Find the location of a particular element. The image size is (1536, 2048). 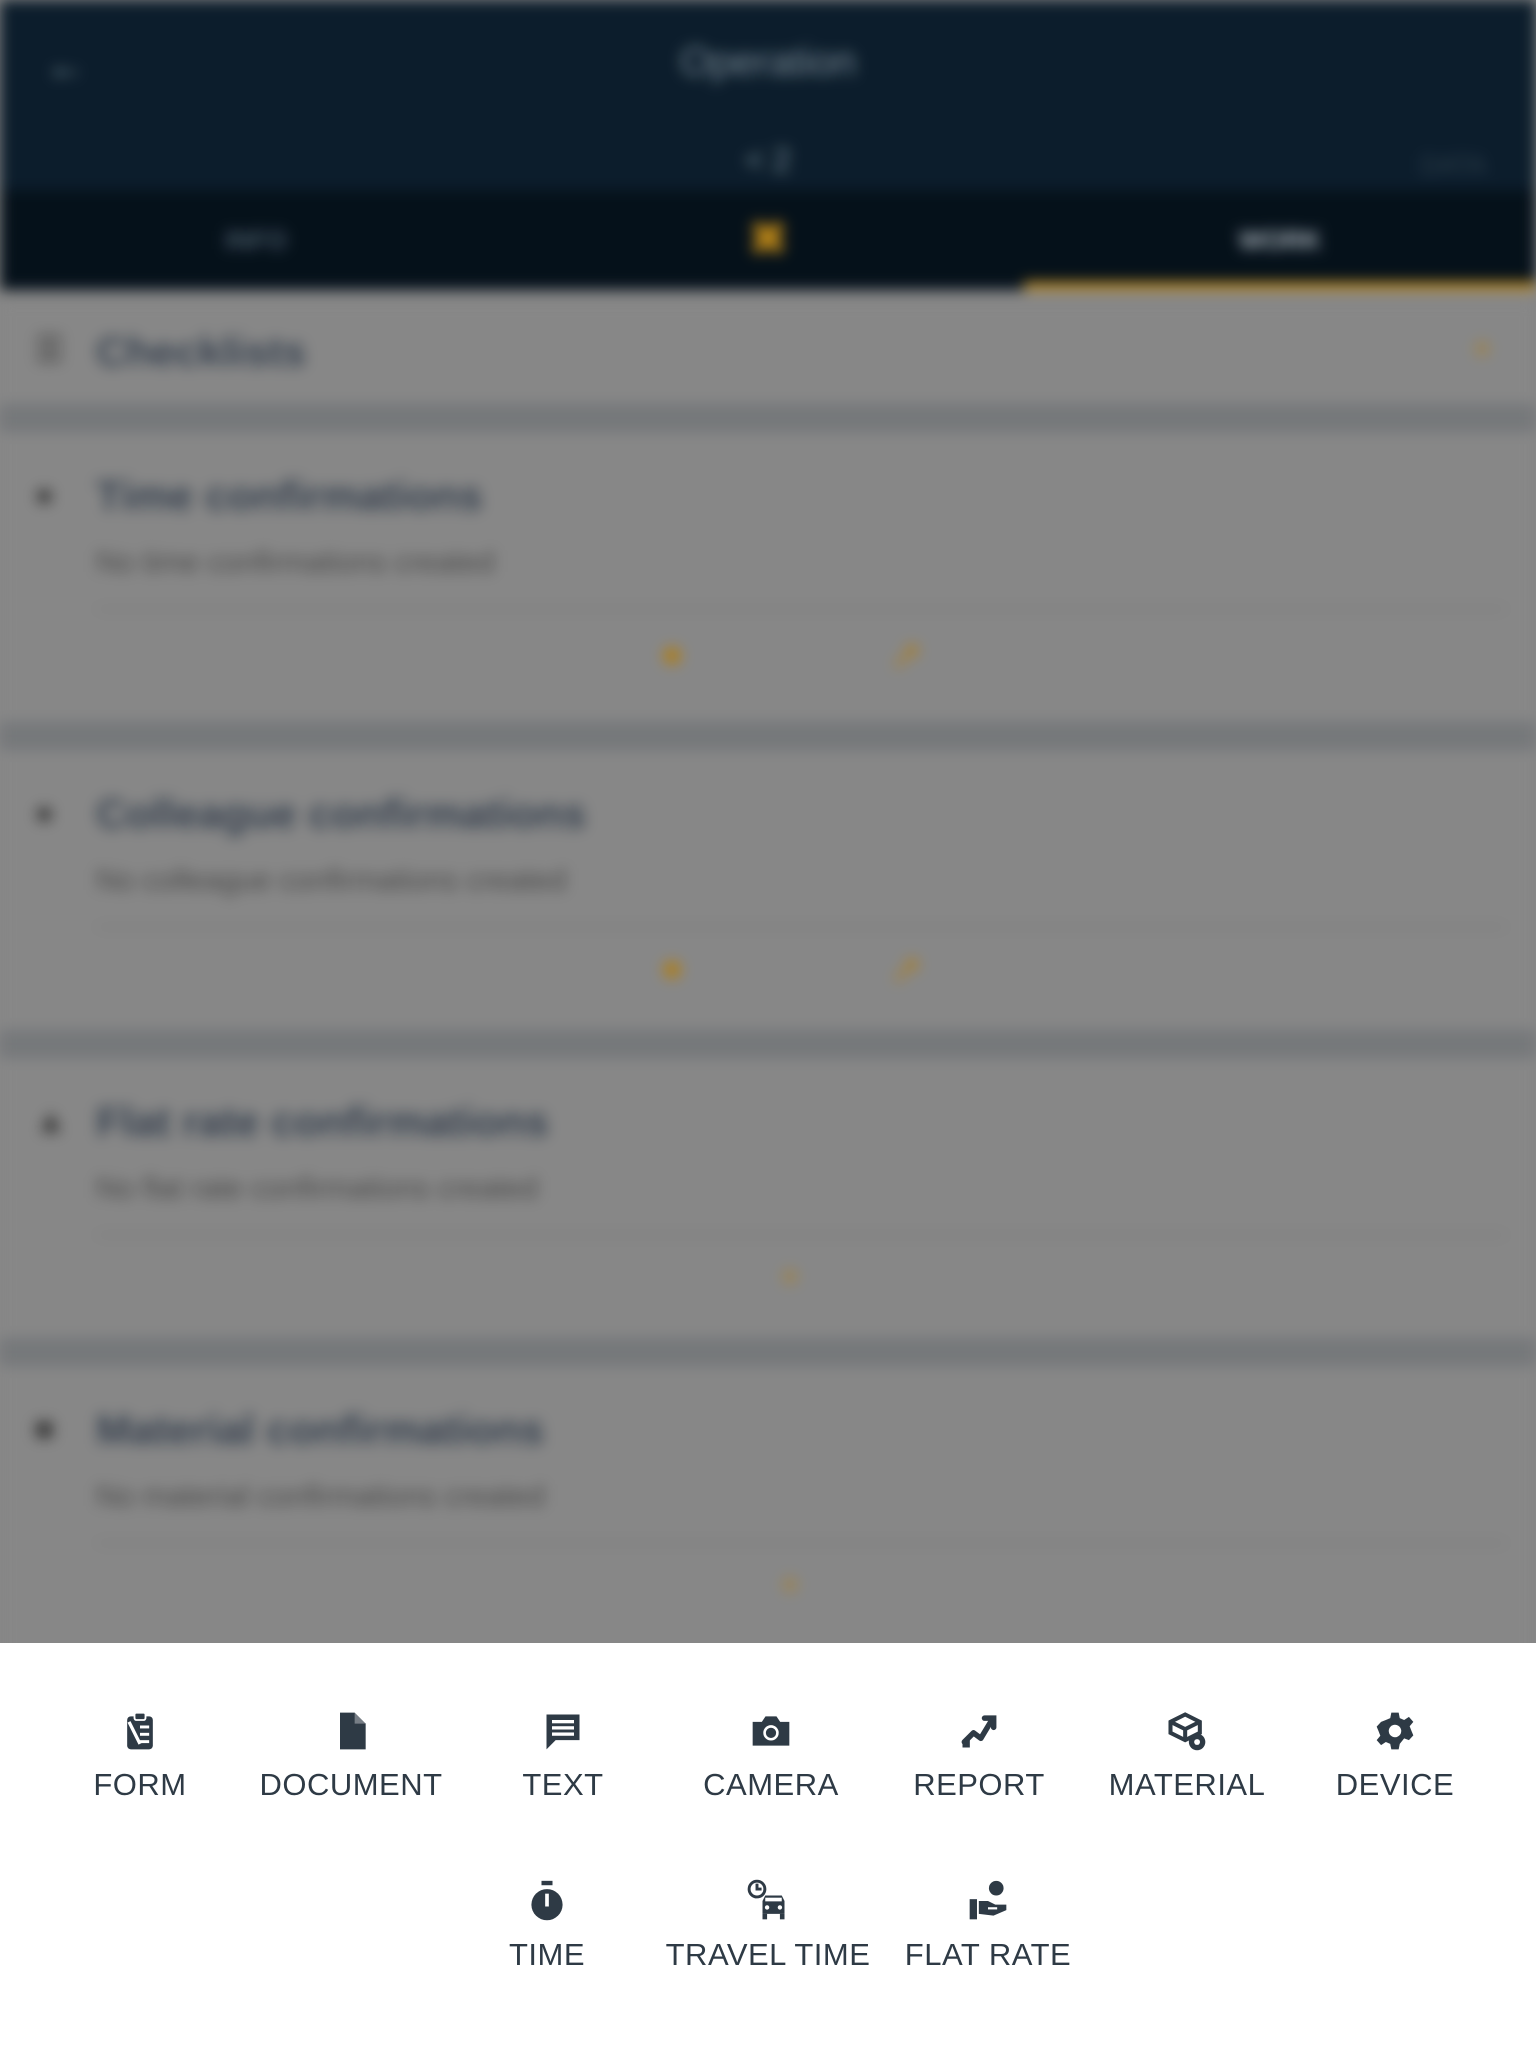

camera-button: CAMERA is located at coordinates (771, 1756).